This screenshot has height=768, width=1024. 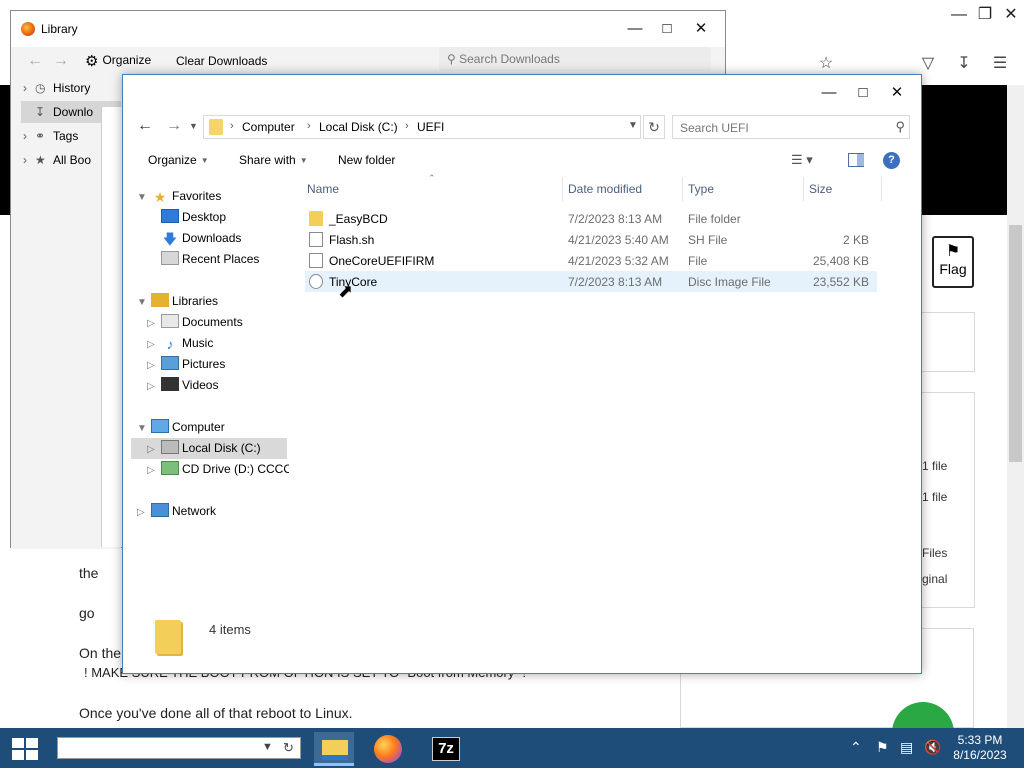 I want to click on search-input: Search UEFI ⚲, so click(x=791, y=127).